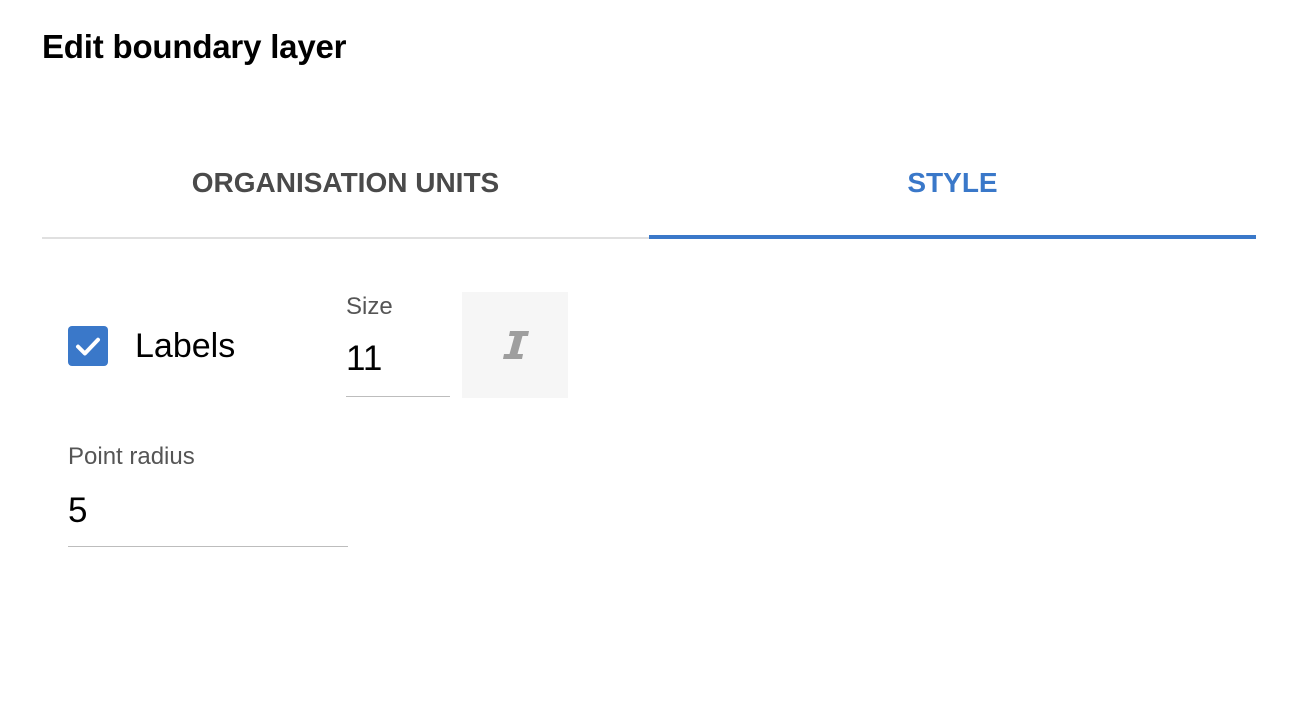  What do you see at coordinates (185, 345) in the screenshot?
I see `labels-checkbox-label: Labels` at bounding box center [185, 345].